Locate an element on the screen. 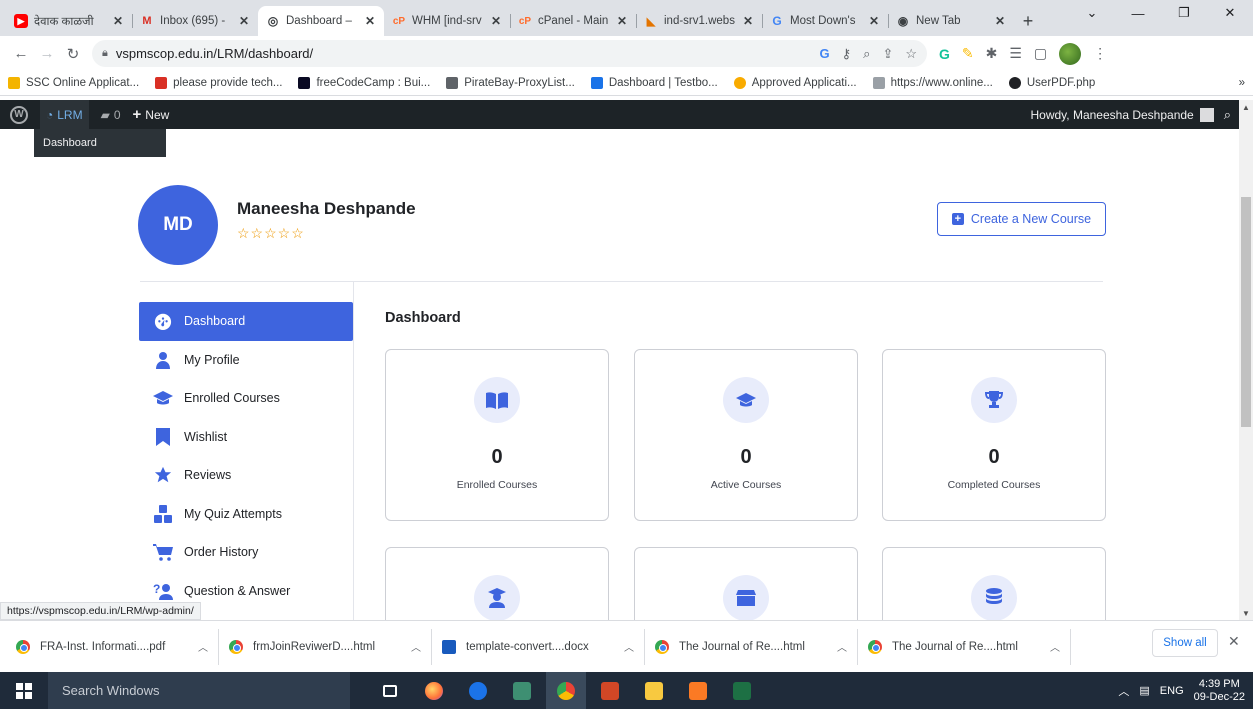 The image size is (1253, 709). browser-tab: cP WHM [ind-srv ✕ is located at coordinates (447, 21).